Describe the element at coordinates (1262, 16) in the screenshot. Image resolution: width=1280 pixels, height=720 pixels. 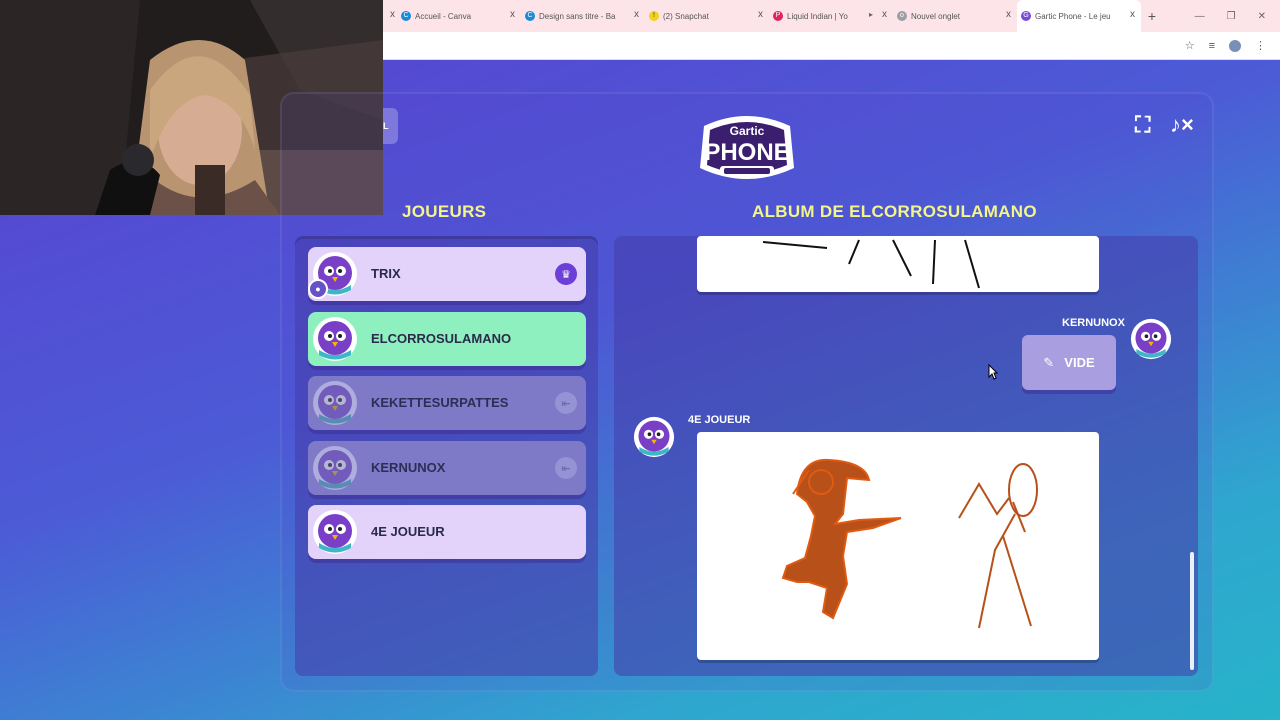
I see `window-close-icon: ✕` at that location.